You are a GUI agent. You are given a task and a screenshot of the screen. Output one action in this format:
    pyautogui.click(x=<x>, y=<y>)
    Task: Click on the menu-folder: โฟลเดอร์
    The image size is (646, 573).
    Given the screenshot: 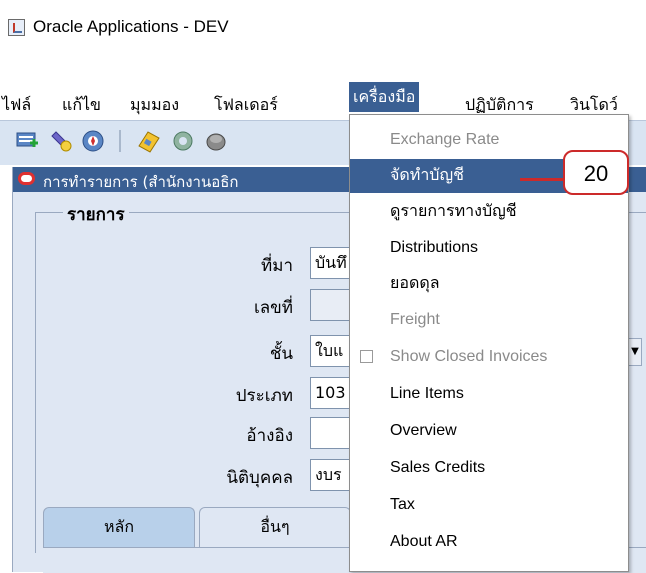 What is the action you would take?
    pyautogui.click(x=246, y=105)
    